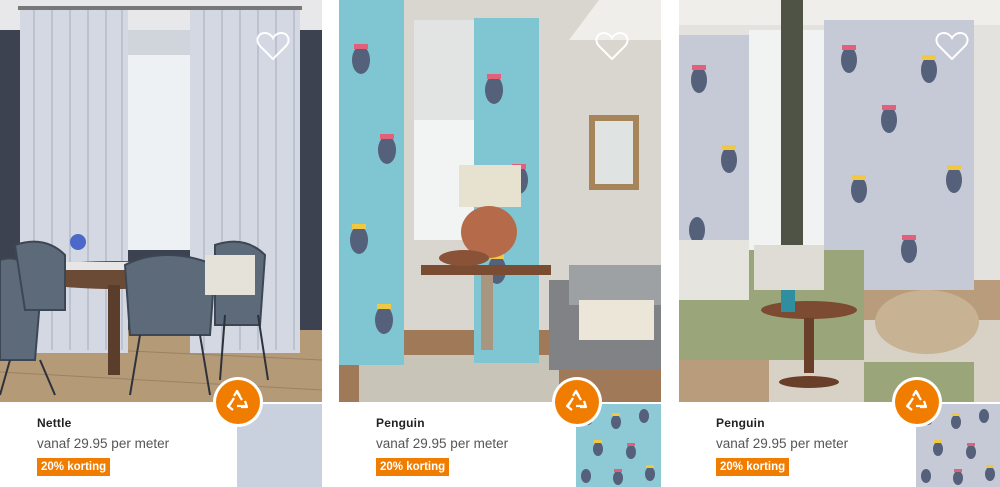 The height and width of the screenshot is (487, 1000). What do you see at coordinates (54, 423) in the screenshot?
I see `product-name: Nettle` at bounding box center [54, 423].